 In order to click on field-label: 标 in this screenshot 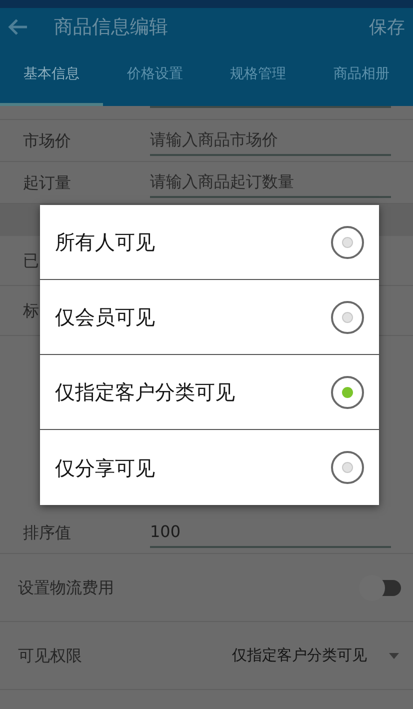, I will do `click(31, 311)`.